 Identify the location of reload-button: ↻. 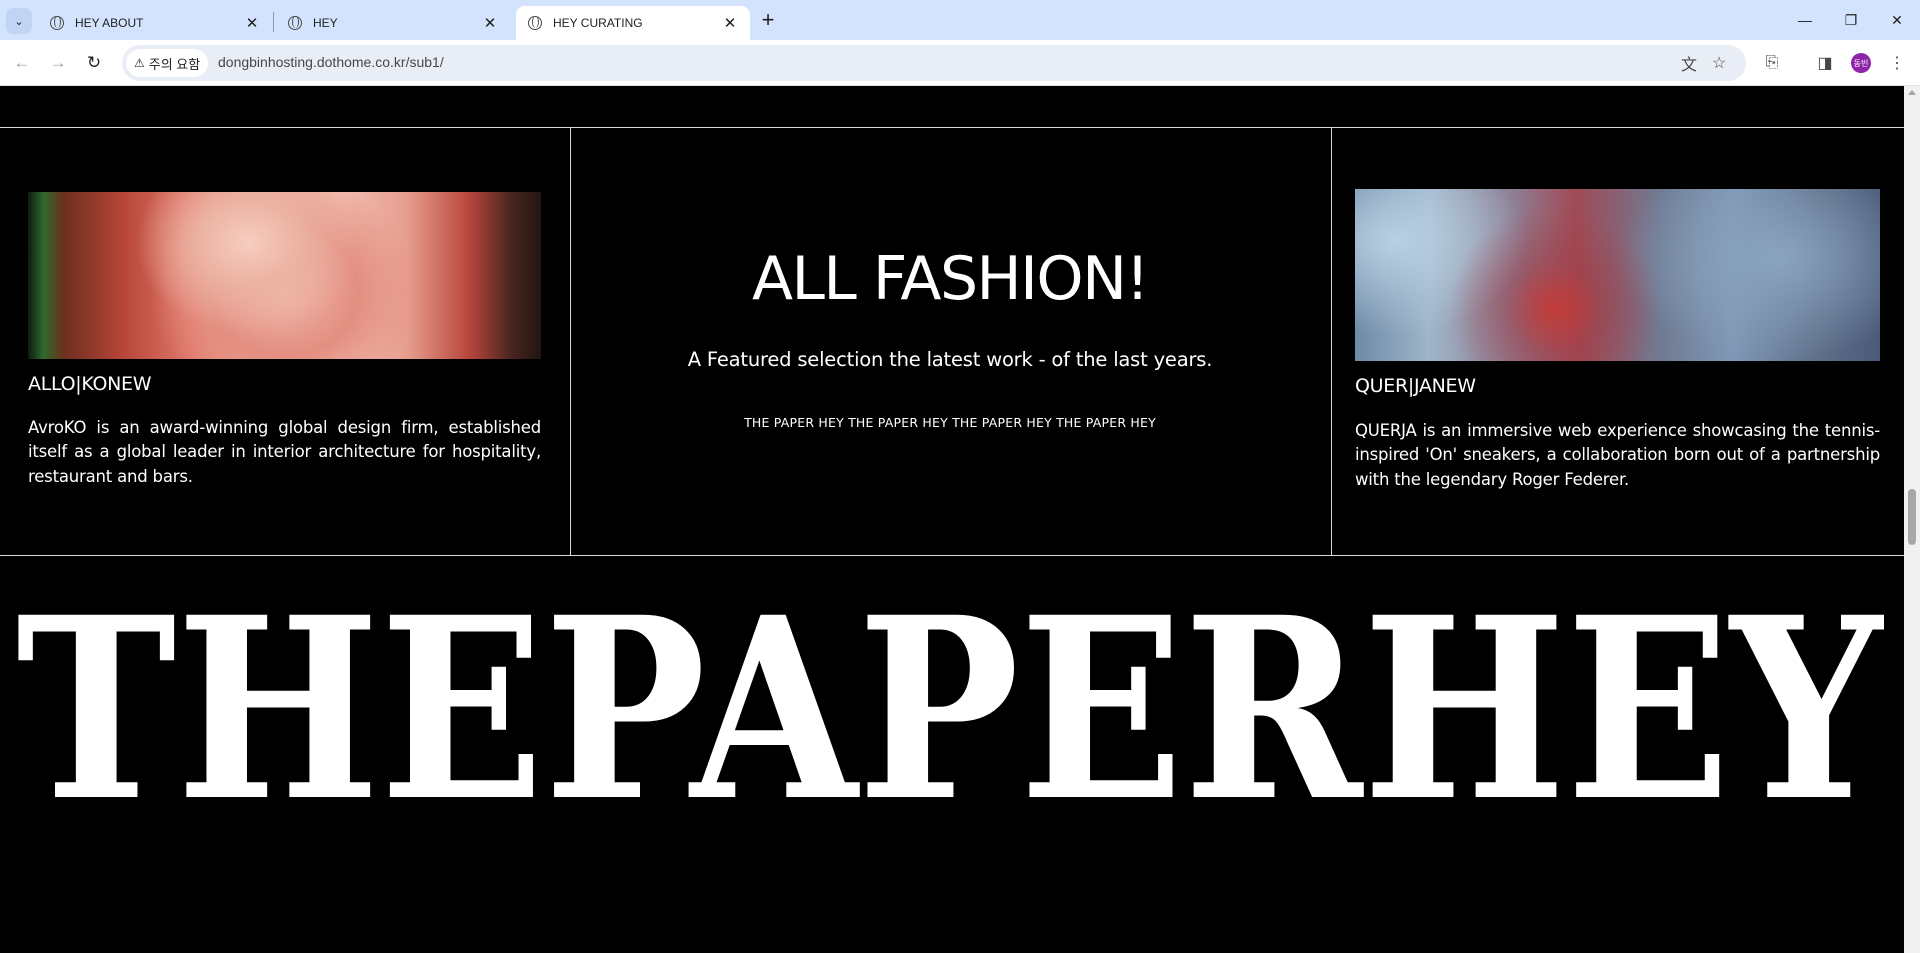
(94, 63).